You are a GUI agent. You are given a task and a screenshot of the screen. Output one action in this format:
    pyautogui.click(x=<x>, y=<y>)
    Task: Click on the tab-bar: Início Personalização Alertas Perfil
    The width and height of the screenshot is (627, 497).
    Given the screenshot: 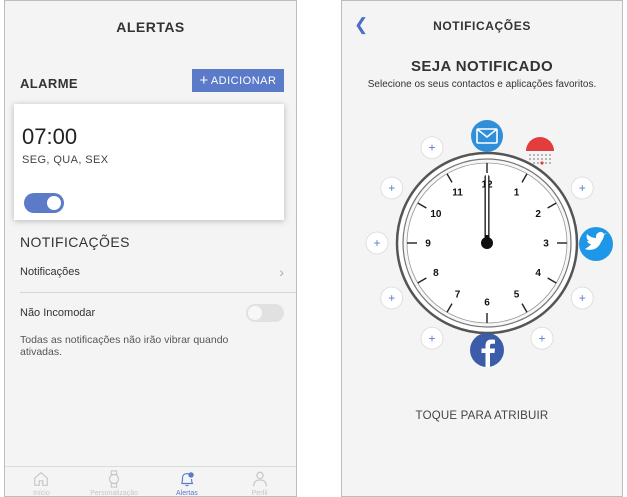 What is the action you would take?
    pyautogui.click(x=150, y=481)
    